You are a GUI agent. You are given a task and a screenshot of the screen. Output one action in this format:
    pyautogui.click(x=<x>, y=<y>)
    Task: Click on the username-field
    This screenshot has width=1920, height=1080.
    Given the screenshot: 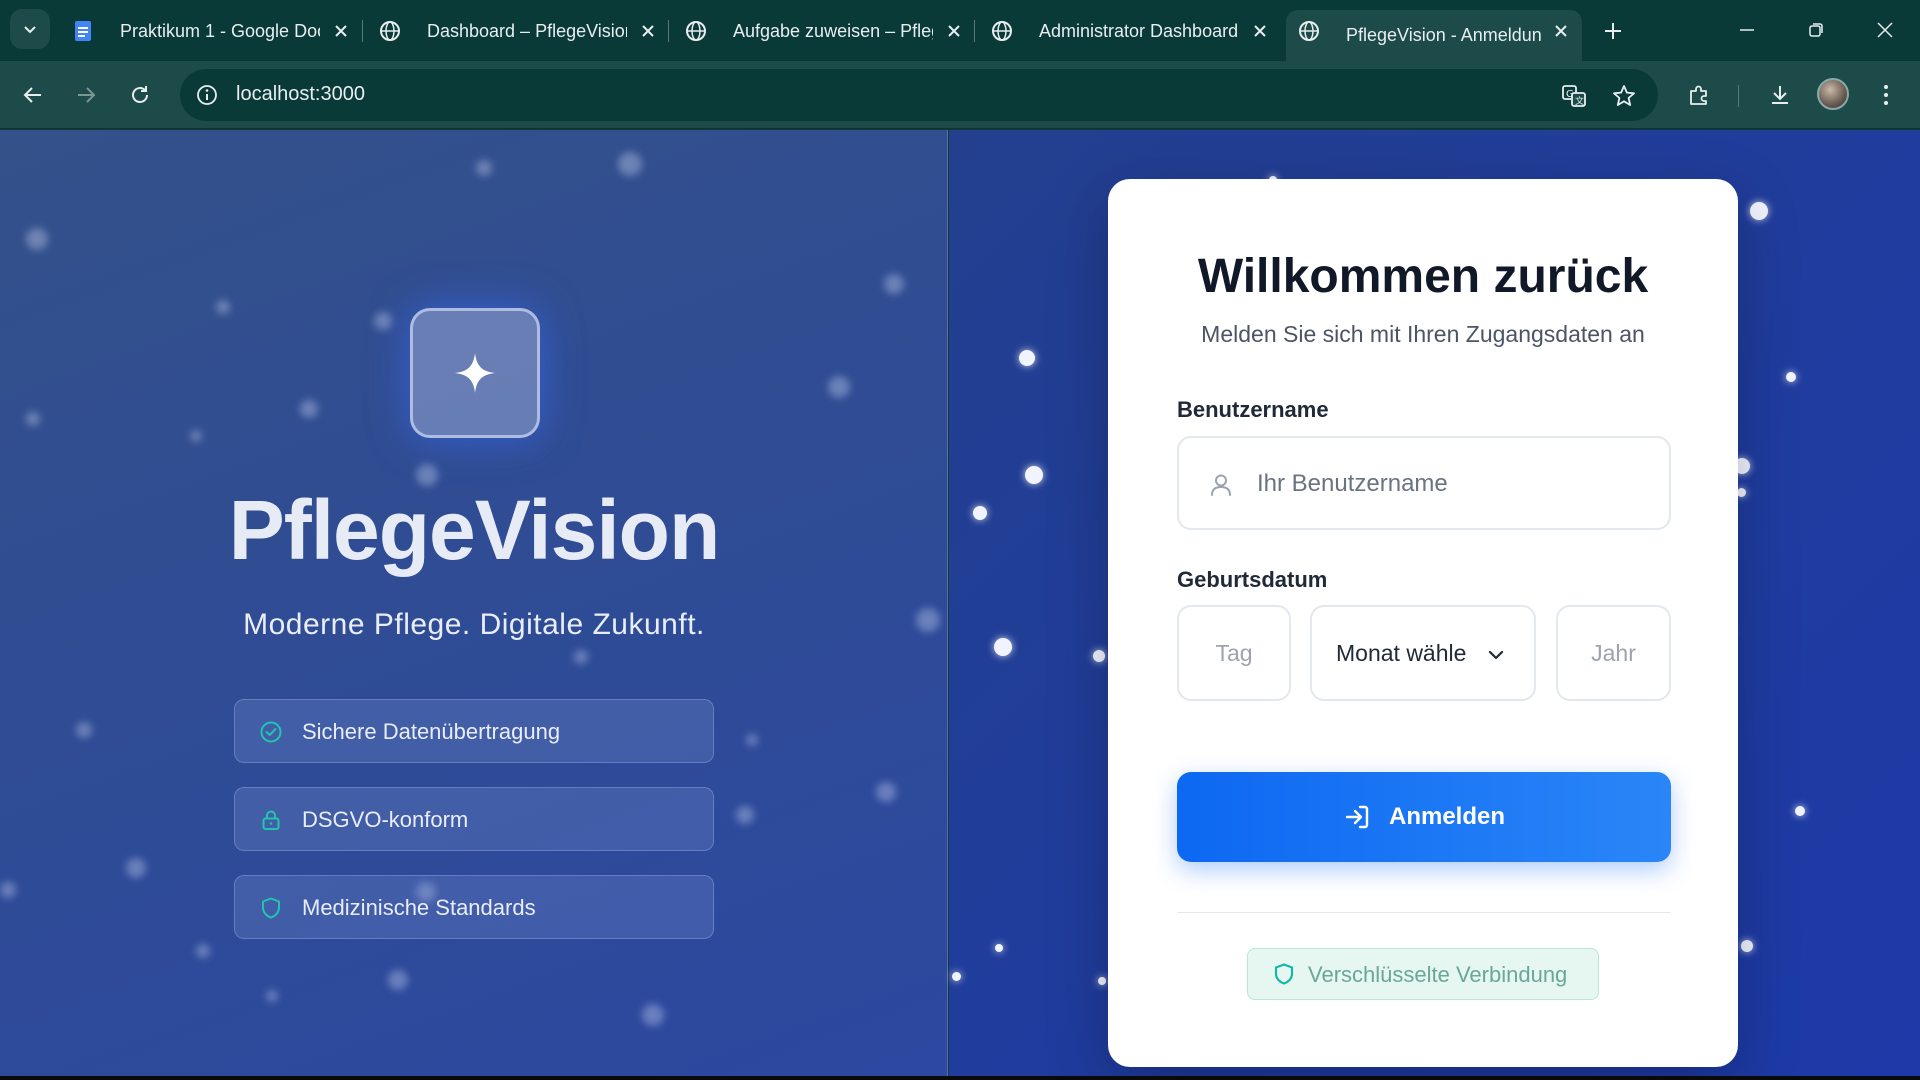 What is the action you would take?
    pyautogui.click(x=1424, y=483)
    